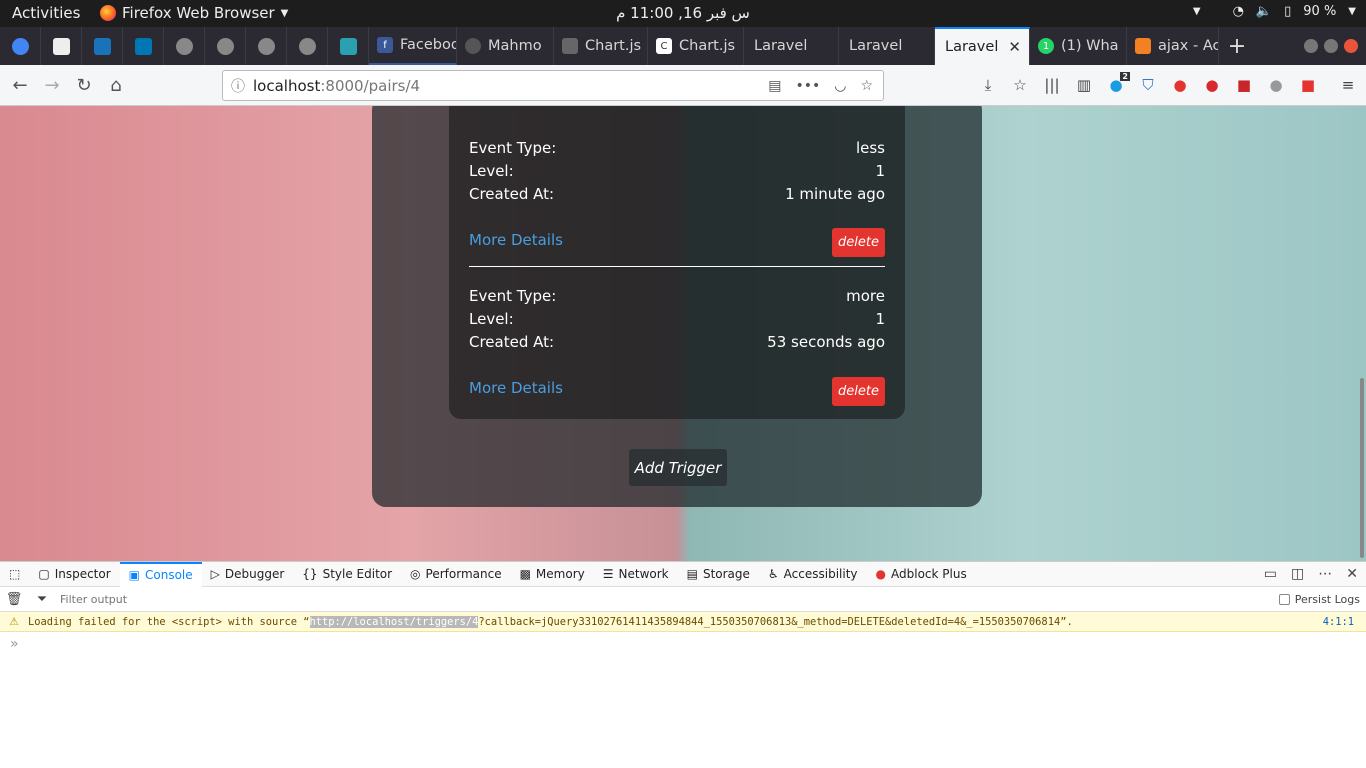  I want to click on tab-adblock-plus: ● Adblock Plus, so click(921, 574).